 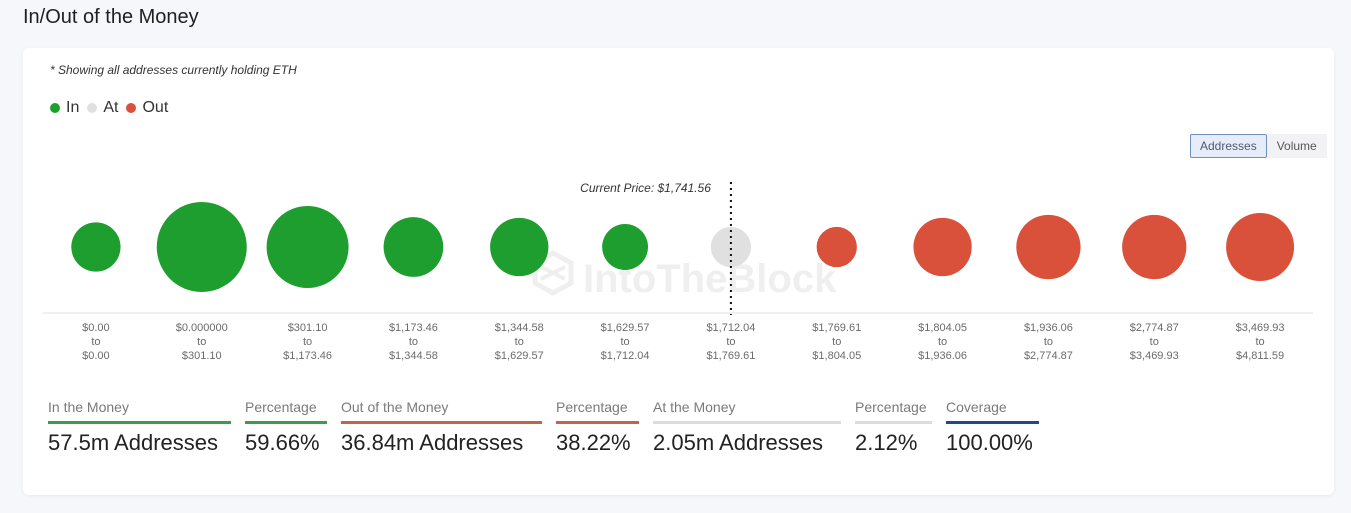 I want to click on stat-label: Coverage, so click(x=992, y=411).